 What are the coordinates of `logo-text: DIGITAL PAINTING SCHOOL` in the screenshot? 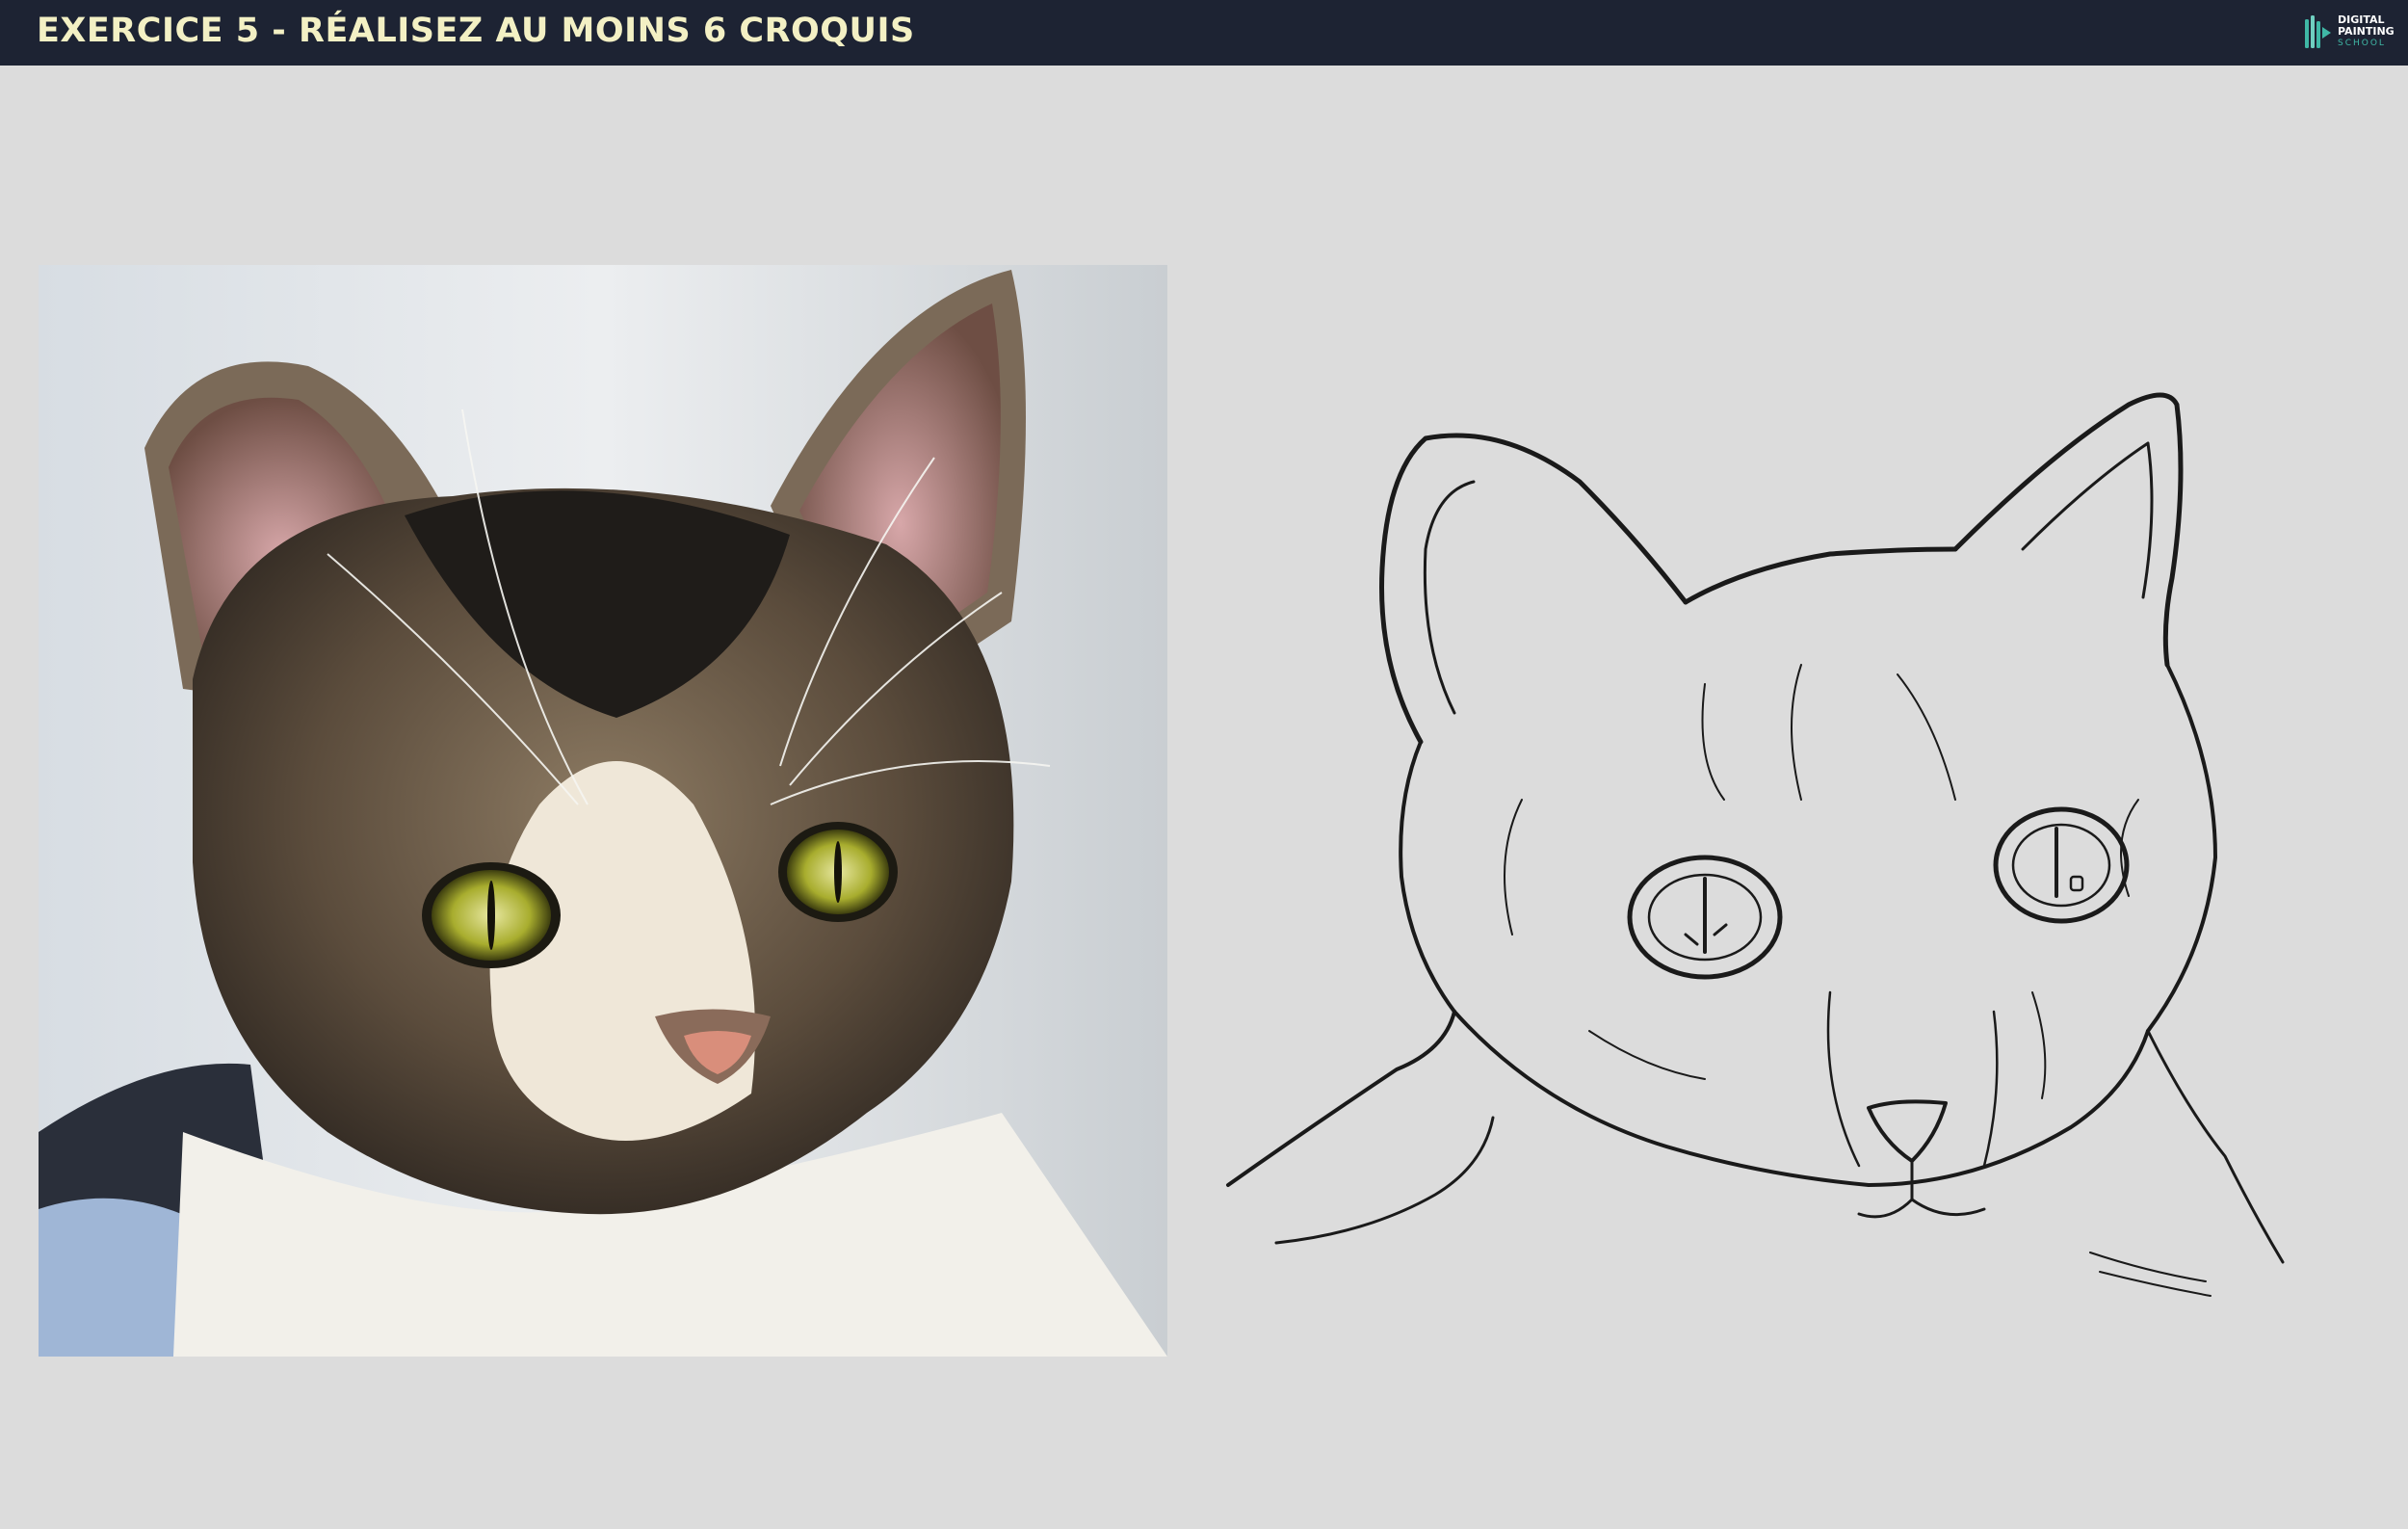 It's located at (2366, 31).